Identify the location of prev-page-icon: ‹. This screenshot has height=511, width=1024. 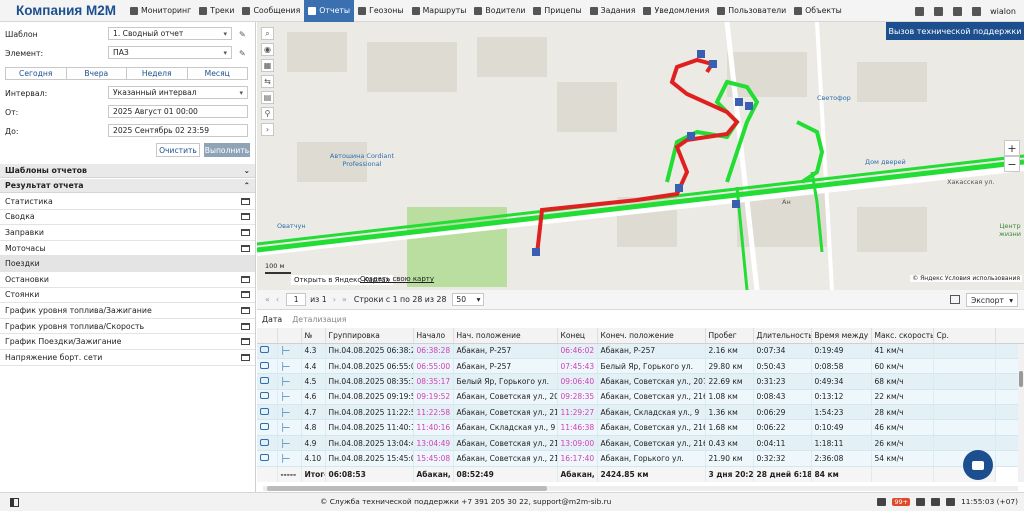
(277, 299).